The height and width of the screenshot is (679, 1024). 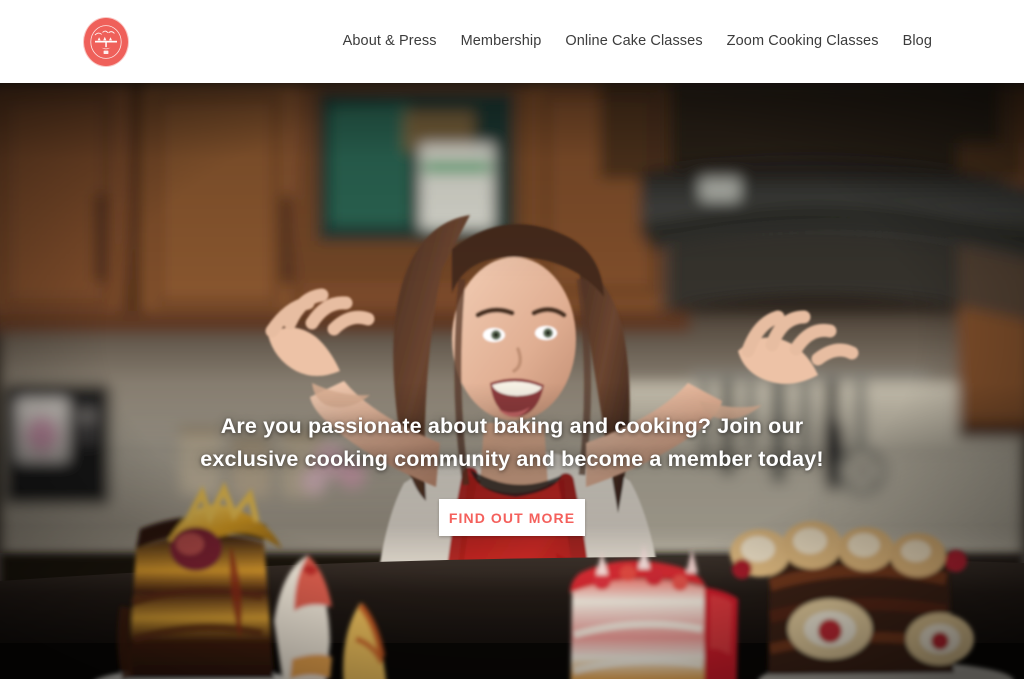 What do you see at coordinates (911, 41) in the screenshot?
I see `nav-item-blog: Blog` at bounding box center [911, 41].